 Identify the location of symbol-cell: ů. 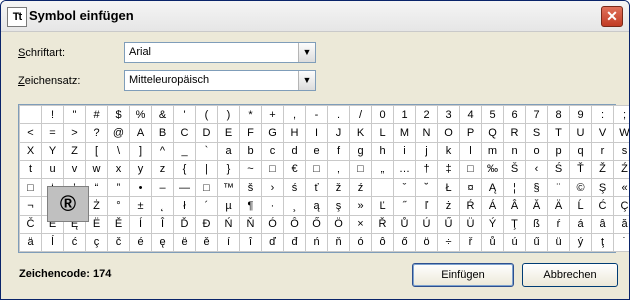
(492, 242).